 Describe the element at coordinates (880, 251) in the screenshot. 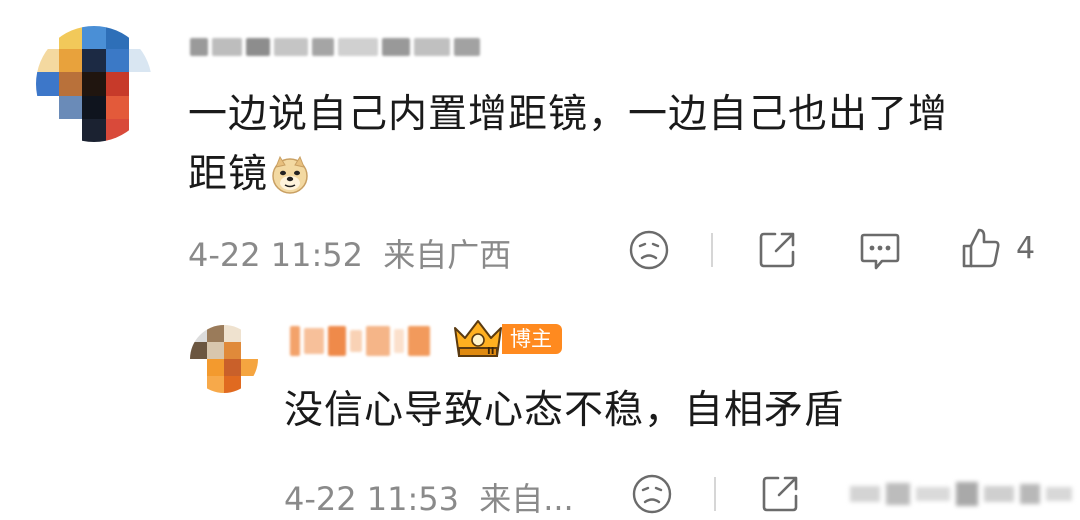

I see `comment-icon` at that location.